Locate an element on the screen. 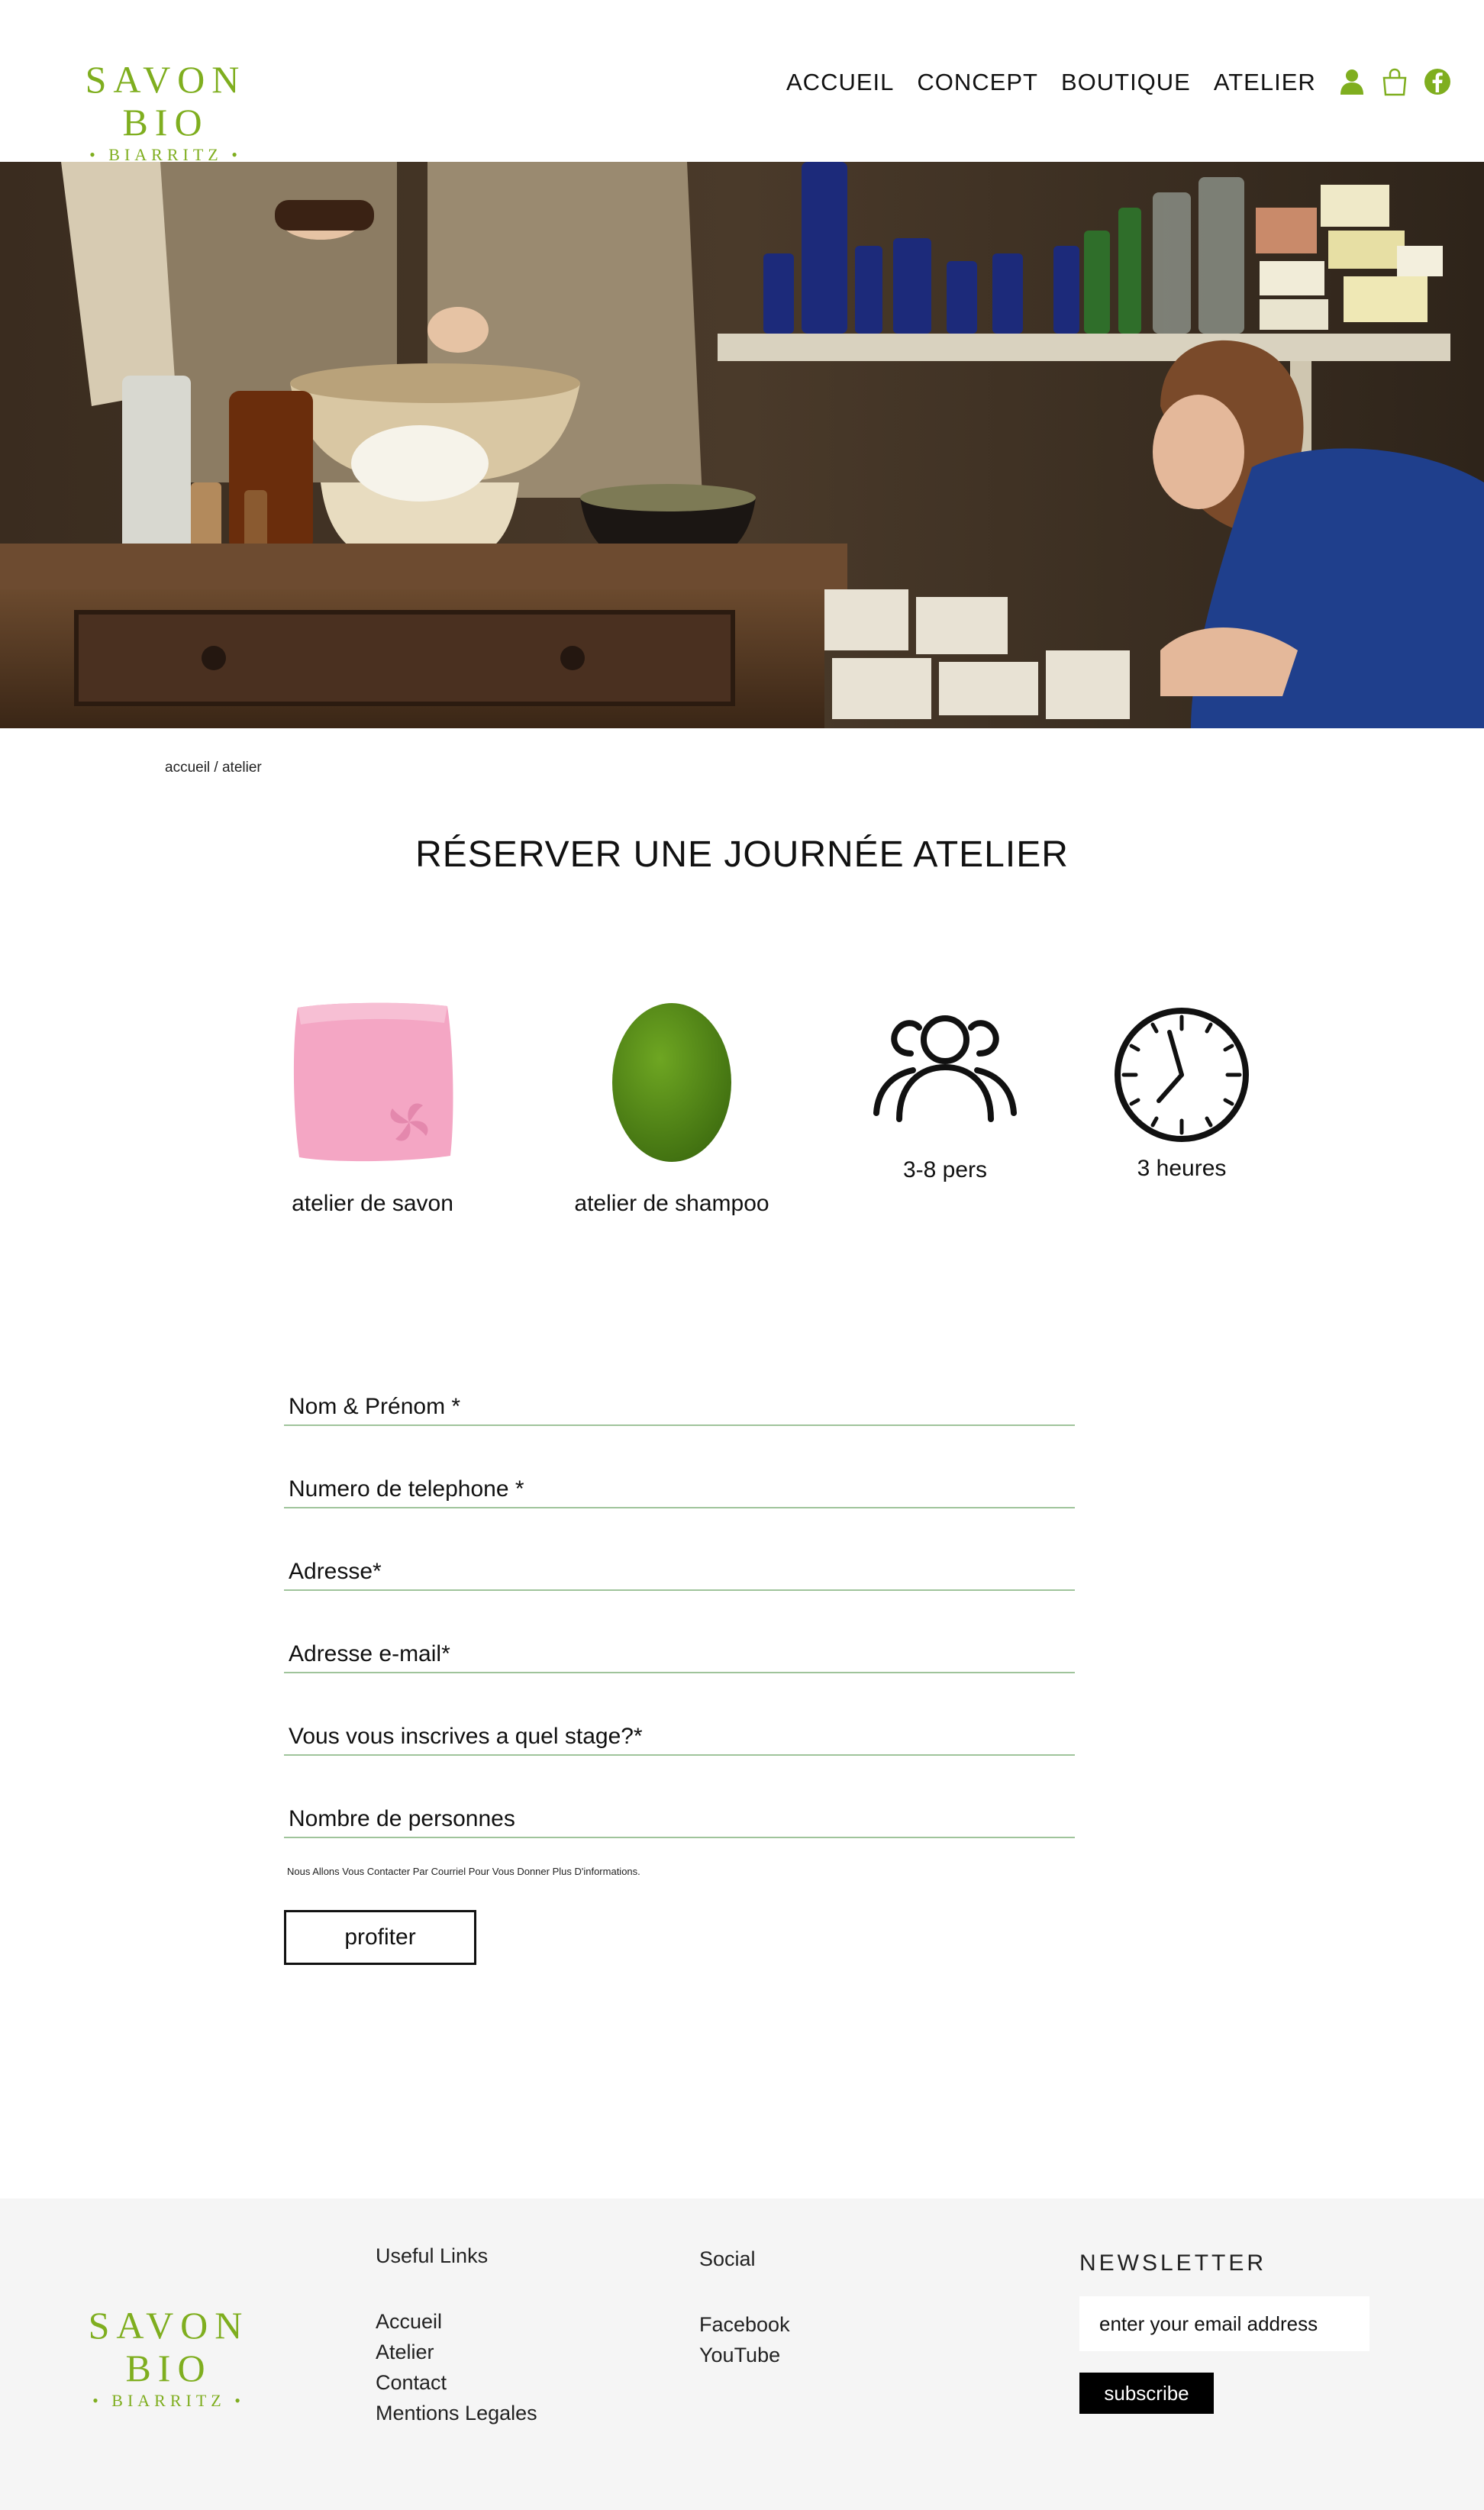 This screenshot has width=1484, height=2510. pink-soap-bar-icon is located at coordinates (372, 1083).